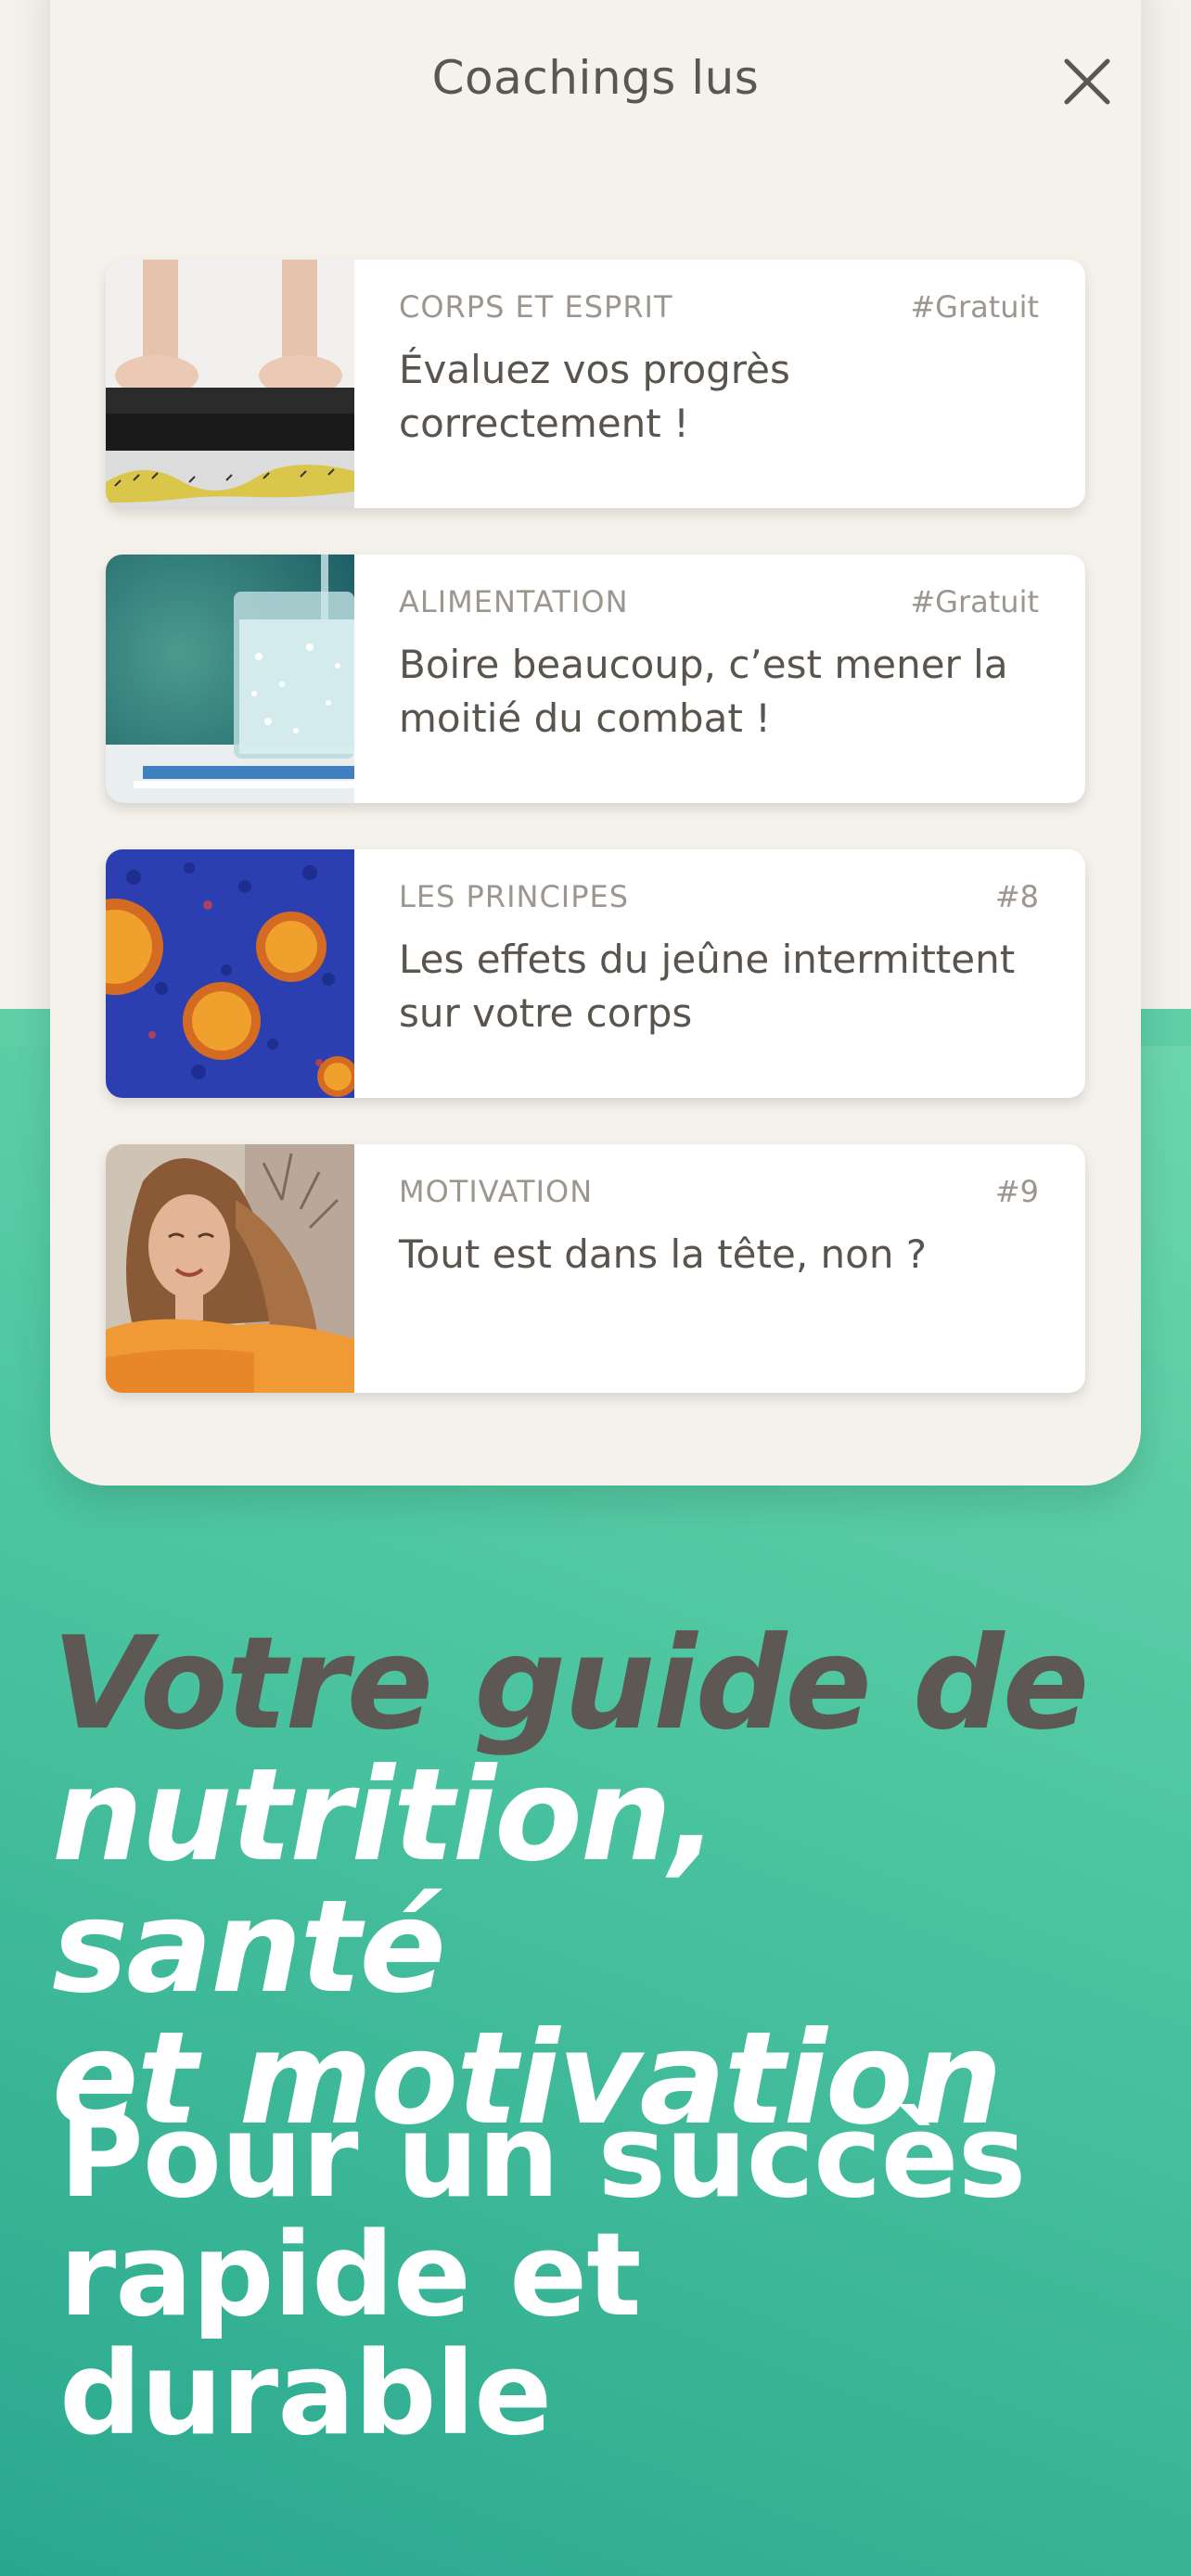 This screenshot has width=1191, height=2576. Describe the element at coordinates (230, 679) in the screenshot. I see `card-image-water` at that location.